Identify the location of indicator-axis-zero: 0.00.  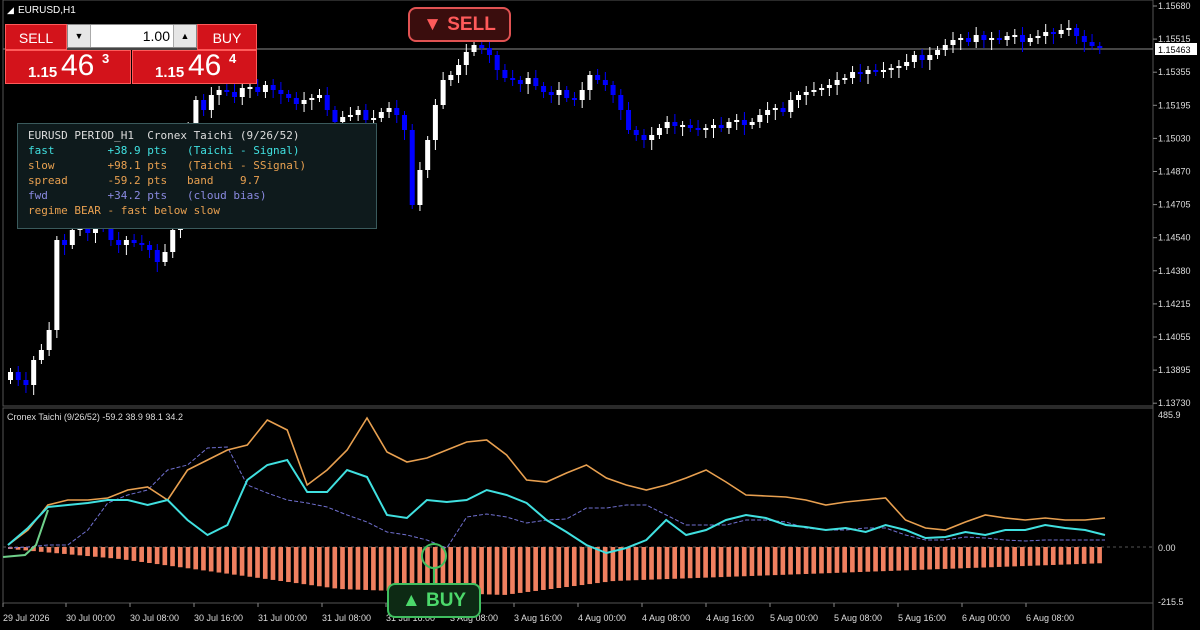
(1167, 548).